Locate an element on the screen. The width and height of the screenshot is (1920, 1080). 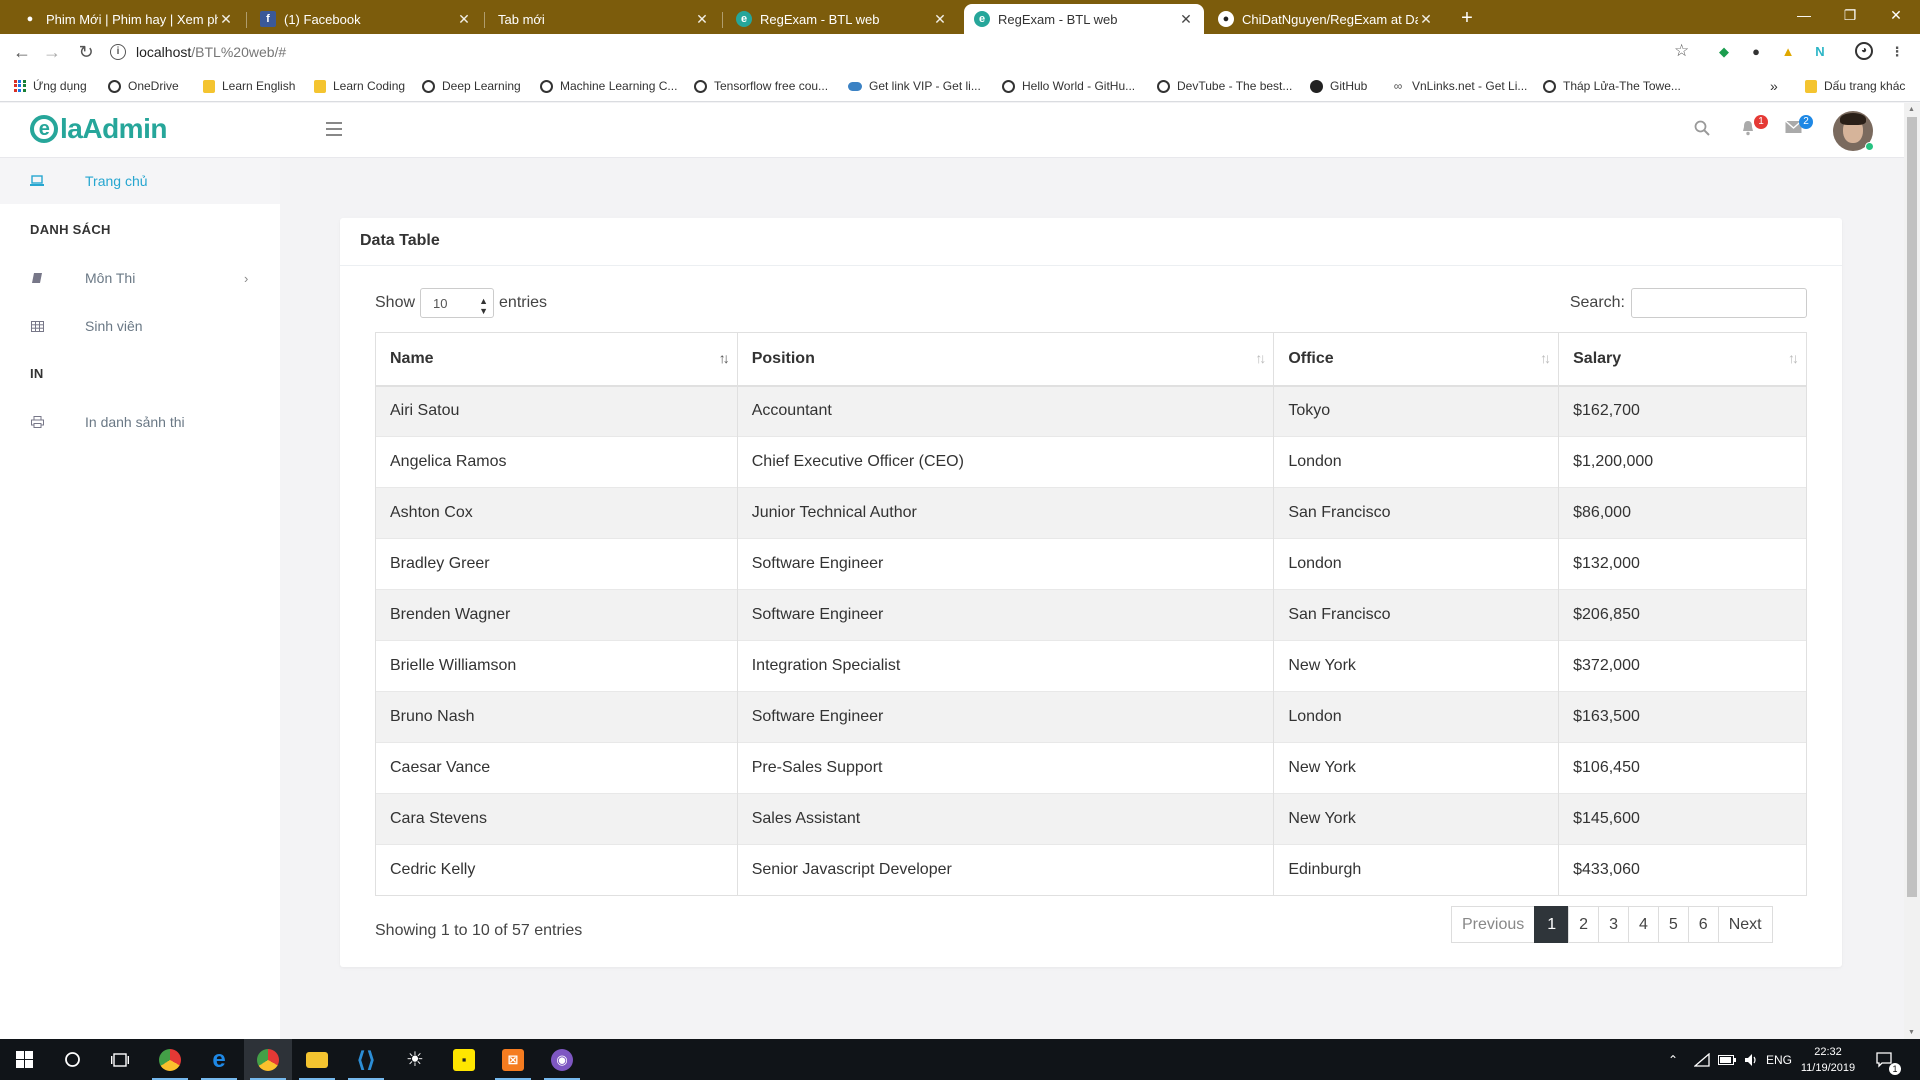
search-input is located at coordinates (1719, 303).